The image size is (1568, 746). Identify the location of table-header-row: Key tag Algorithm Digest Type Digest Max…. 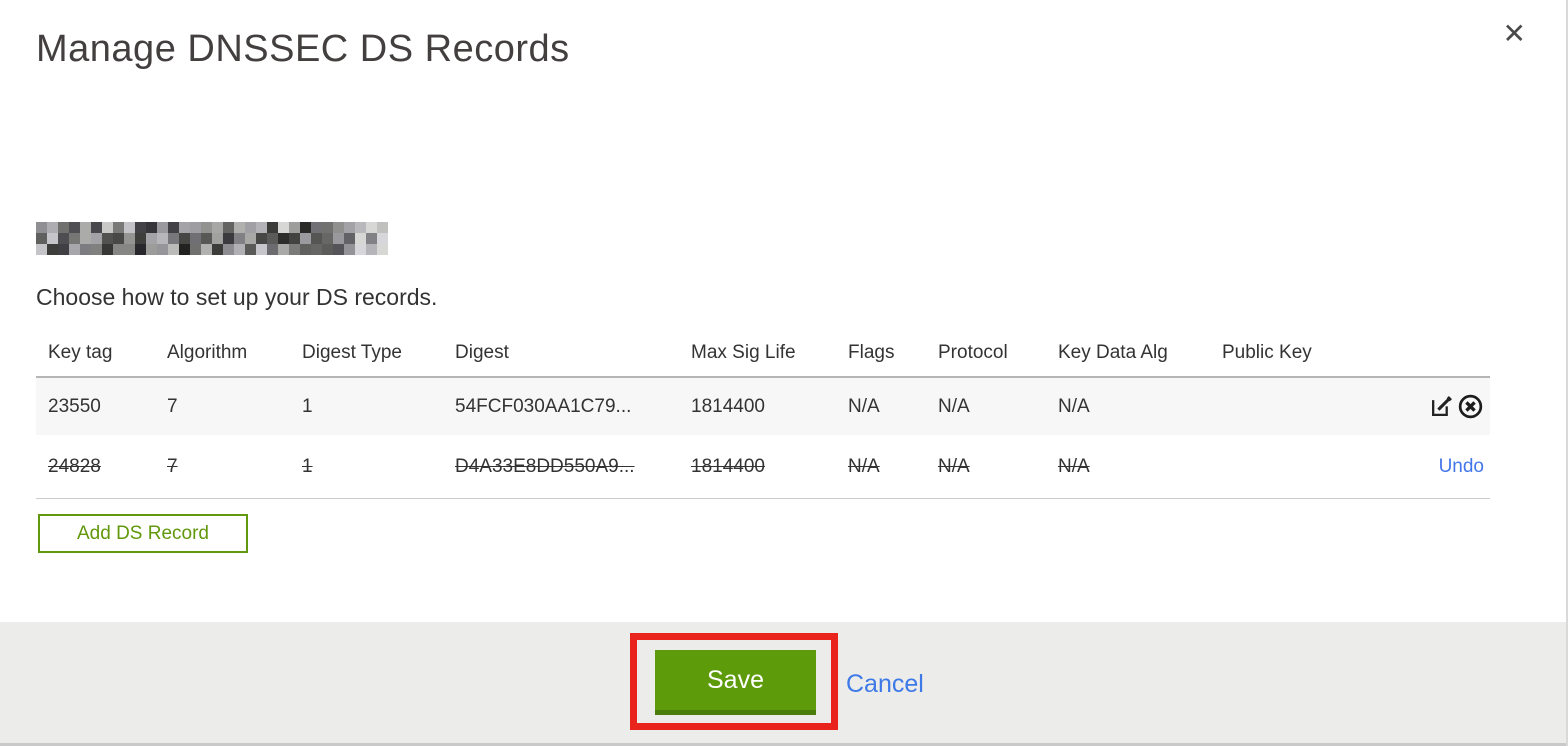
(763, 353).